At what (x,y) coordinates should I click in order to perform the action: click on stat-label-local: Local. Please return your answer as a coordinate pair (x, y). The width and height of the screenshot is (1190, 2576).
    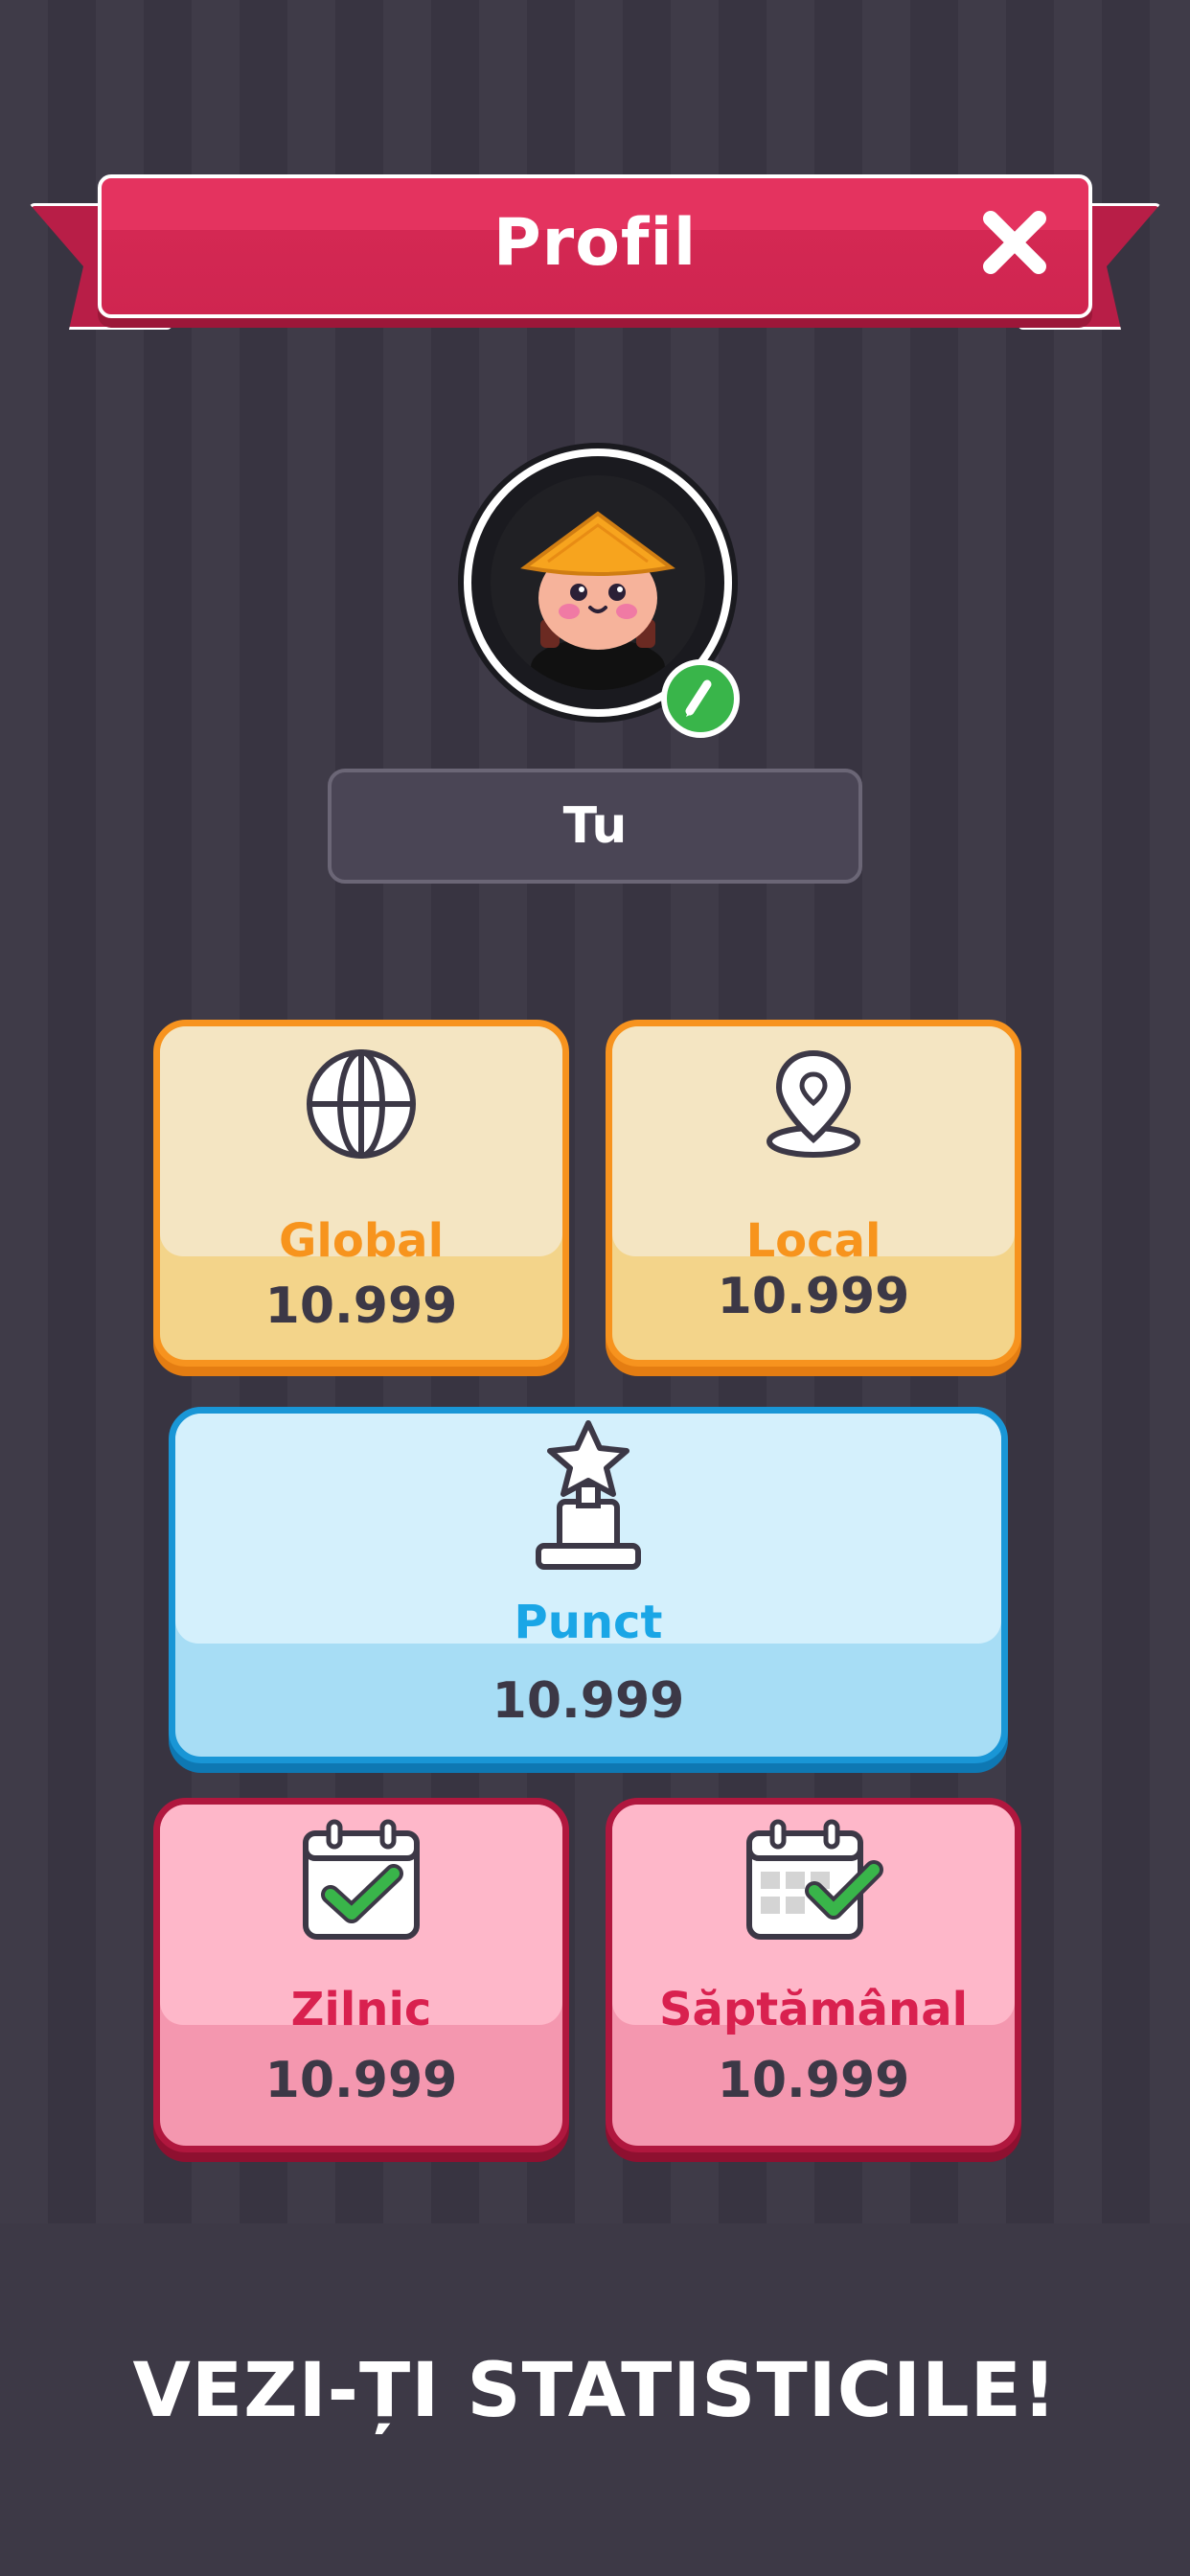
    Looking at the image, I should click on (813, 1241).